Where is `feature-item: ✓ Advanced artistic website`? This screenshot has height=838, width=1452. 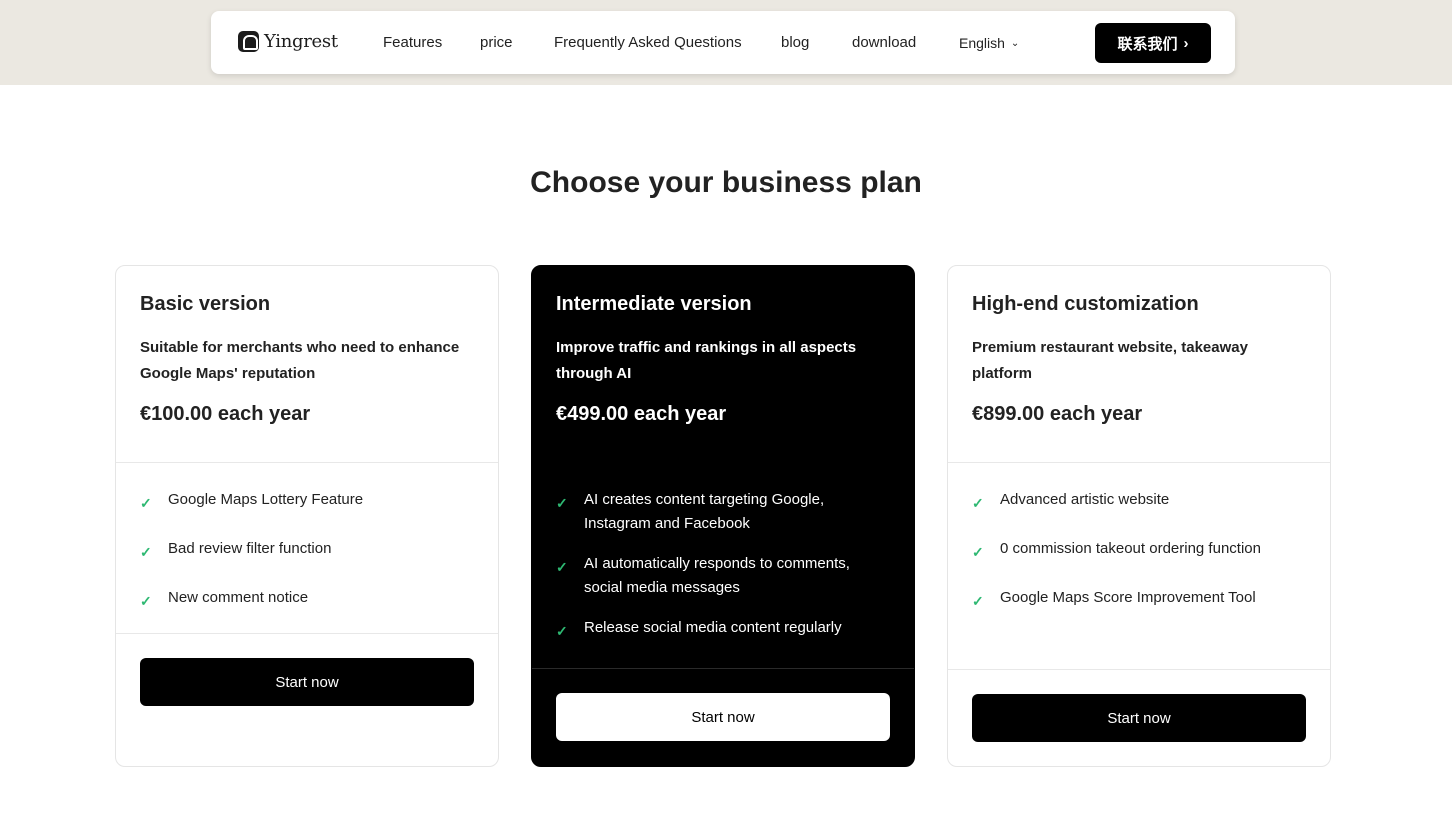
feature-item: ✓ Advanced artistic website is located at coordinates (1136, 501).